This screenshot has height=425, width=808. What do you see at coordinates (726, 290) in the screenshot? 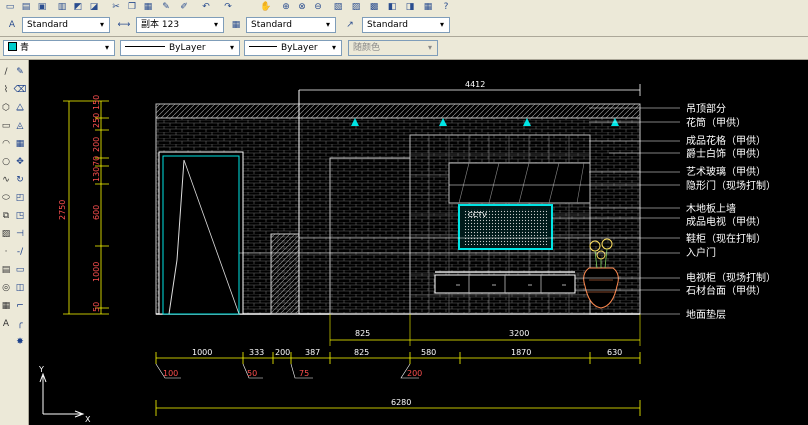
I see `svg-text: 石材台面（甲供）` at bounding box center [726, 290].